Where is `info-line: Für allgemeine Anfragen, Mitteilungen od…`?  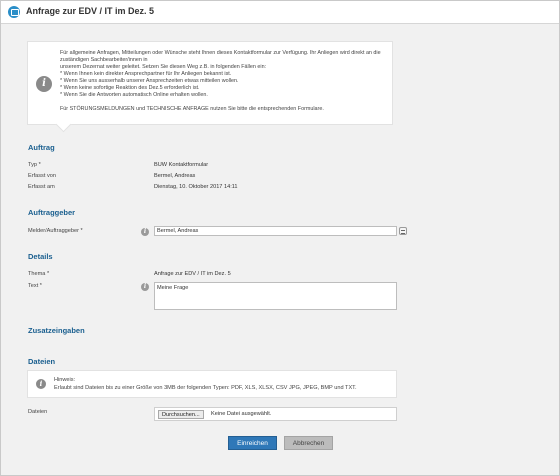
info-line: Für allgemeine Anfragen, Mitteilungen od… is located at coordinates (220, 56).